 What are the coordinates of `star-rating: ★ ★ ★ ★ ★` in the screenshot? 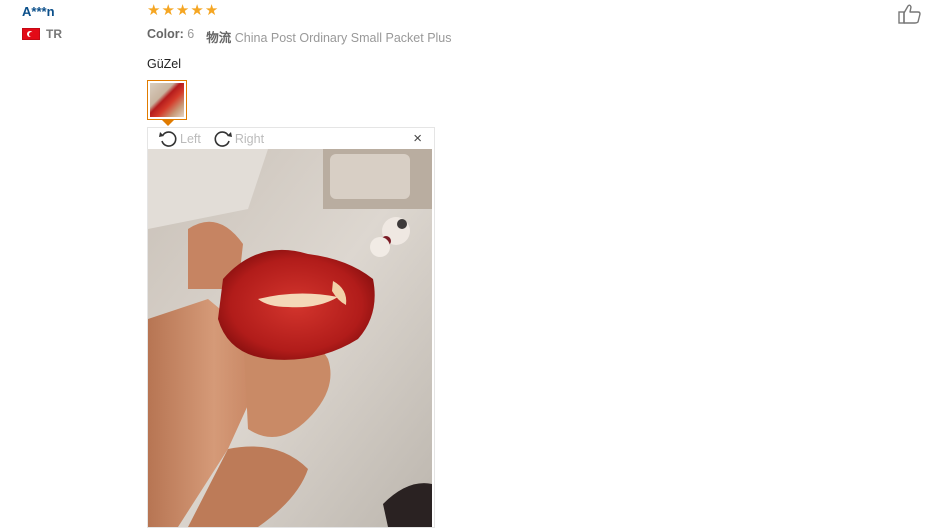 It's located at (299, 11).